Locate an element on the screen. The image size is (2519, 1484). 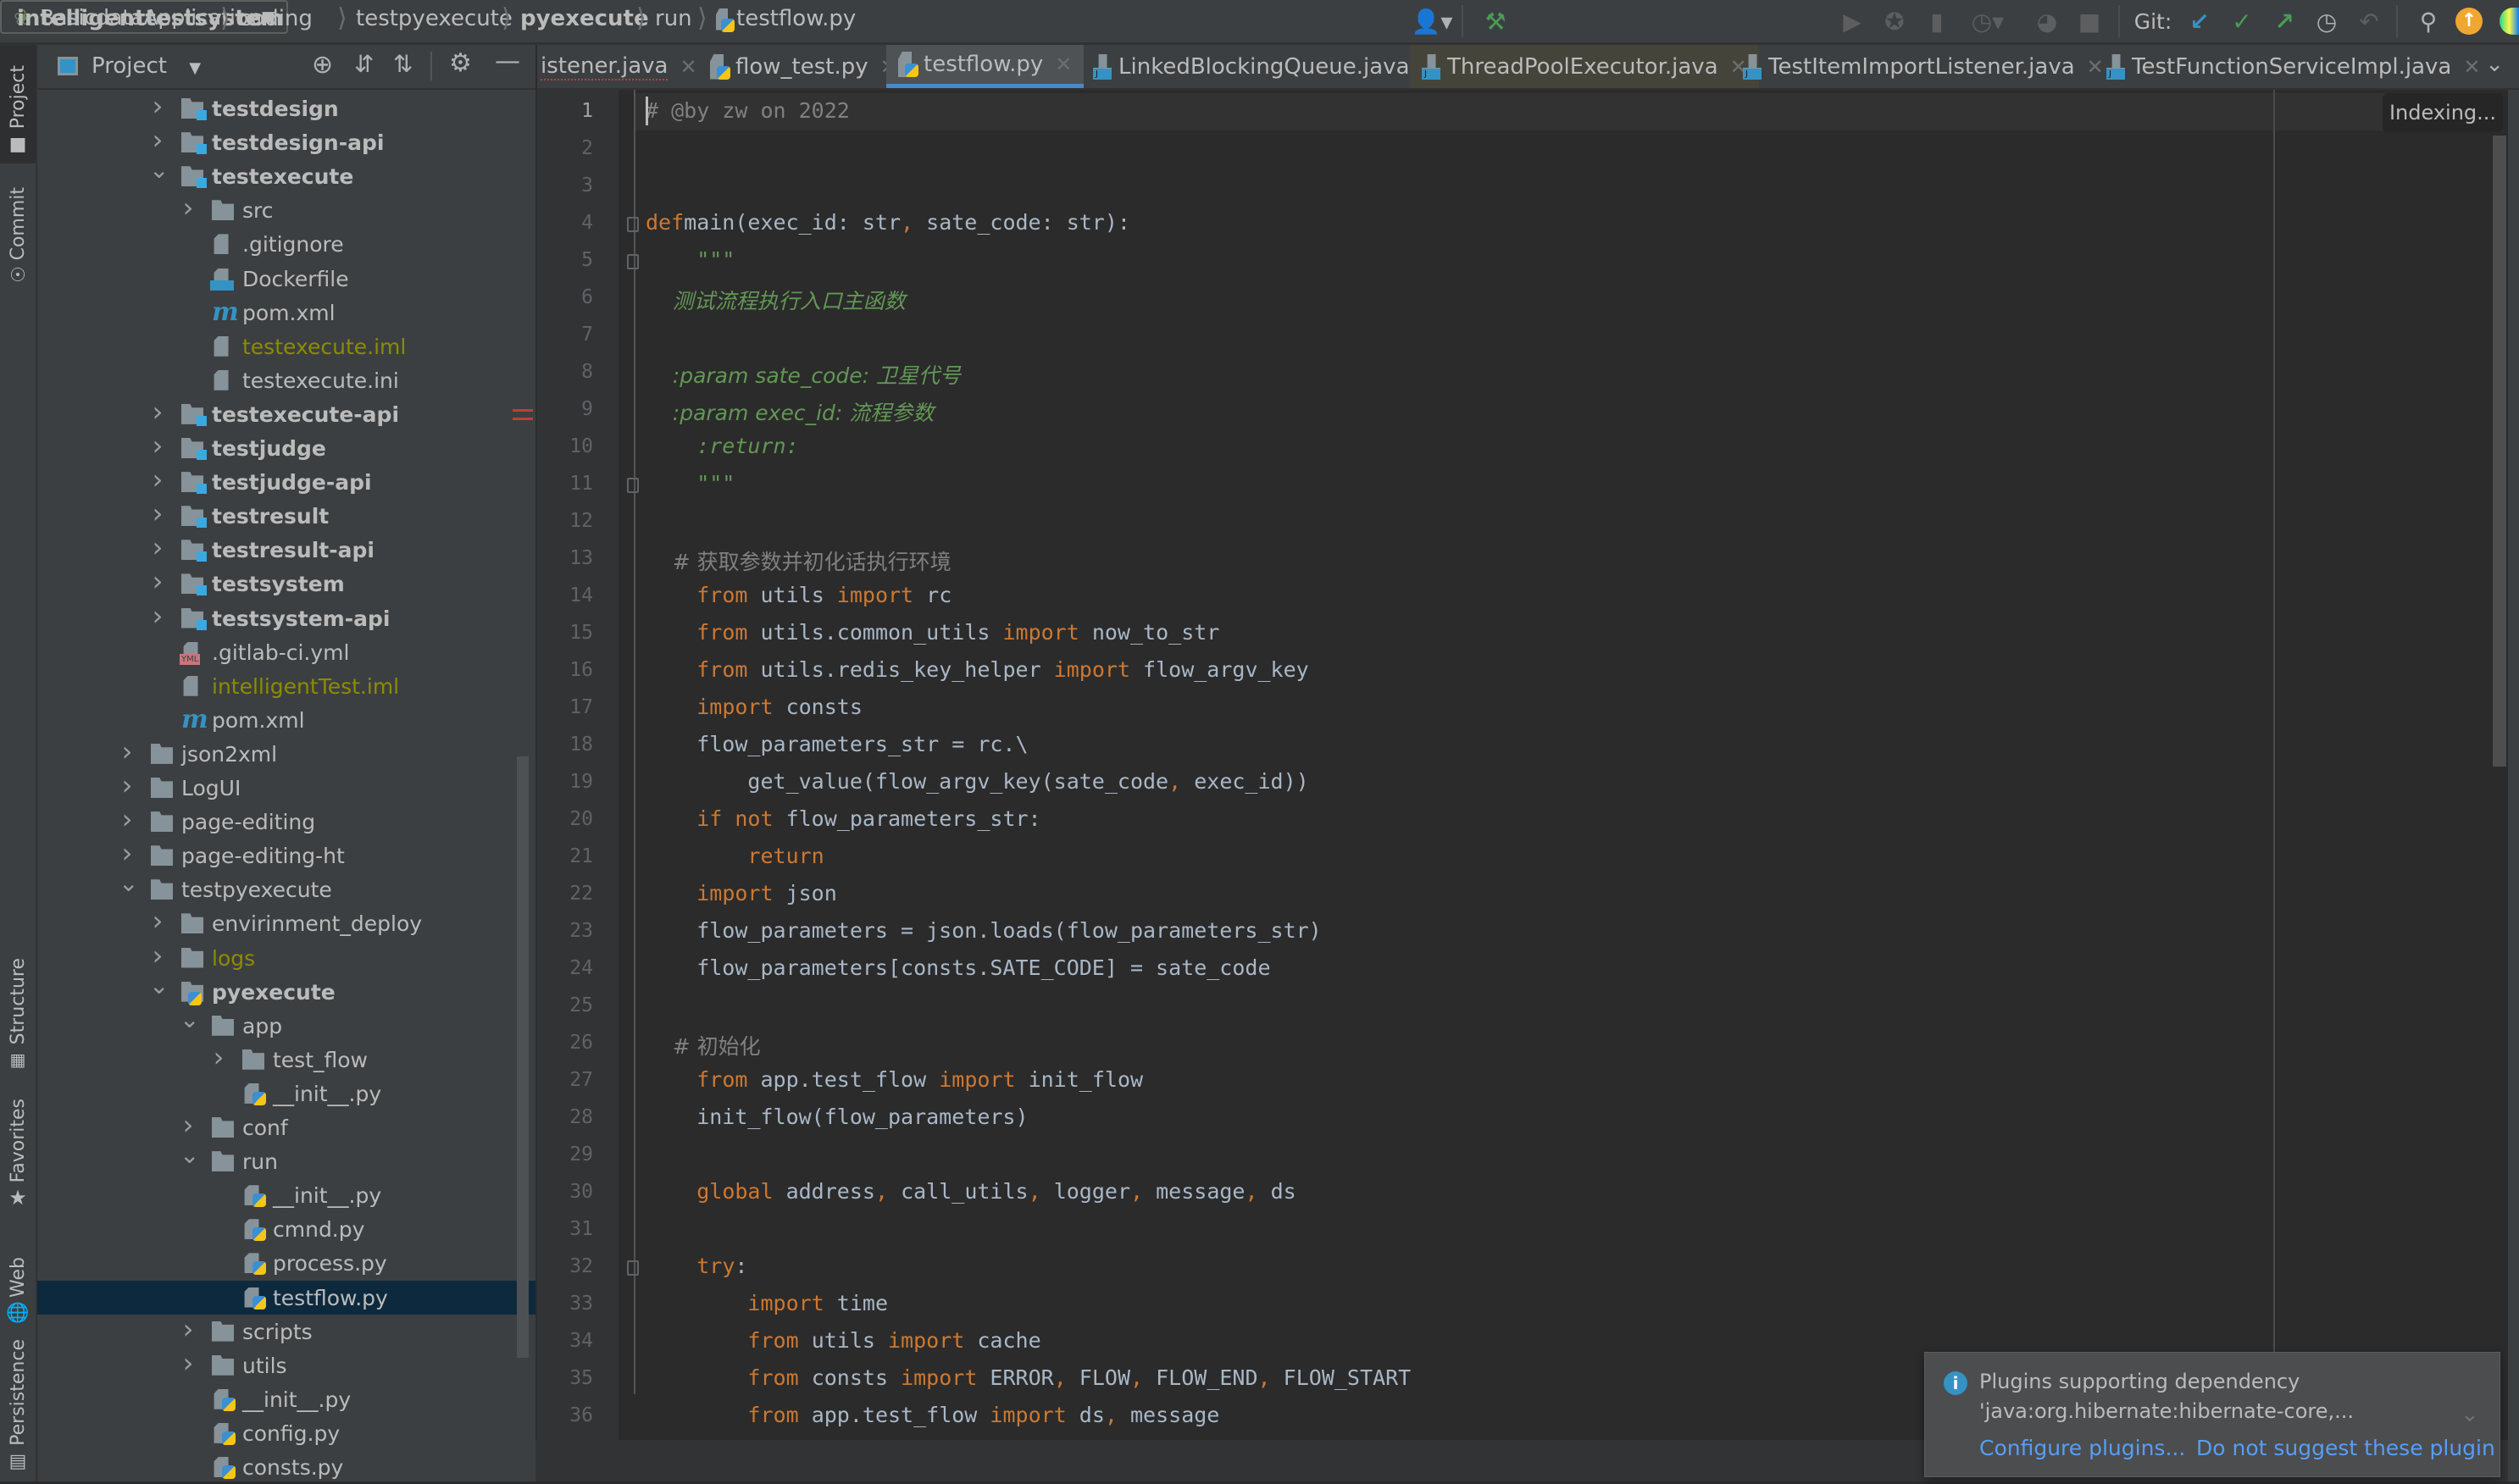
do-not-suggest-link: Do not suggest these plugin is located at coordinates (2345, 1448).